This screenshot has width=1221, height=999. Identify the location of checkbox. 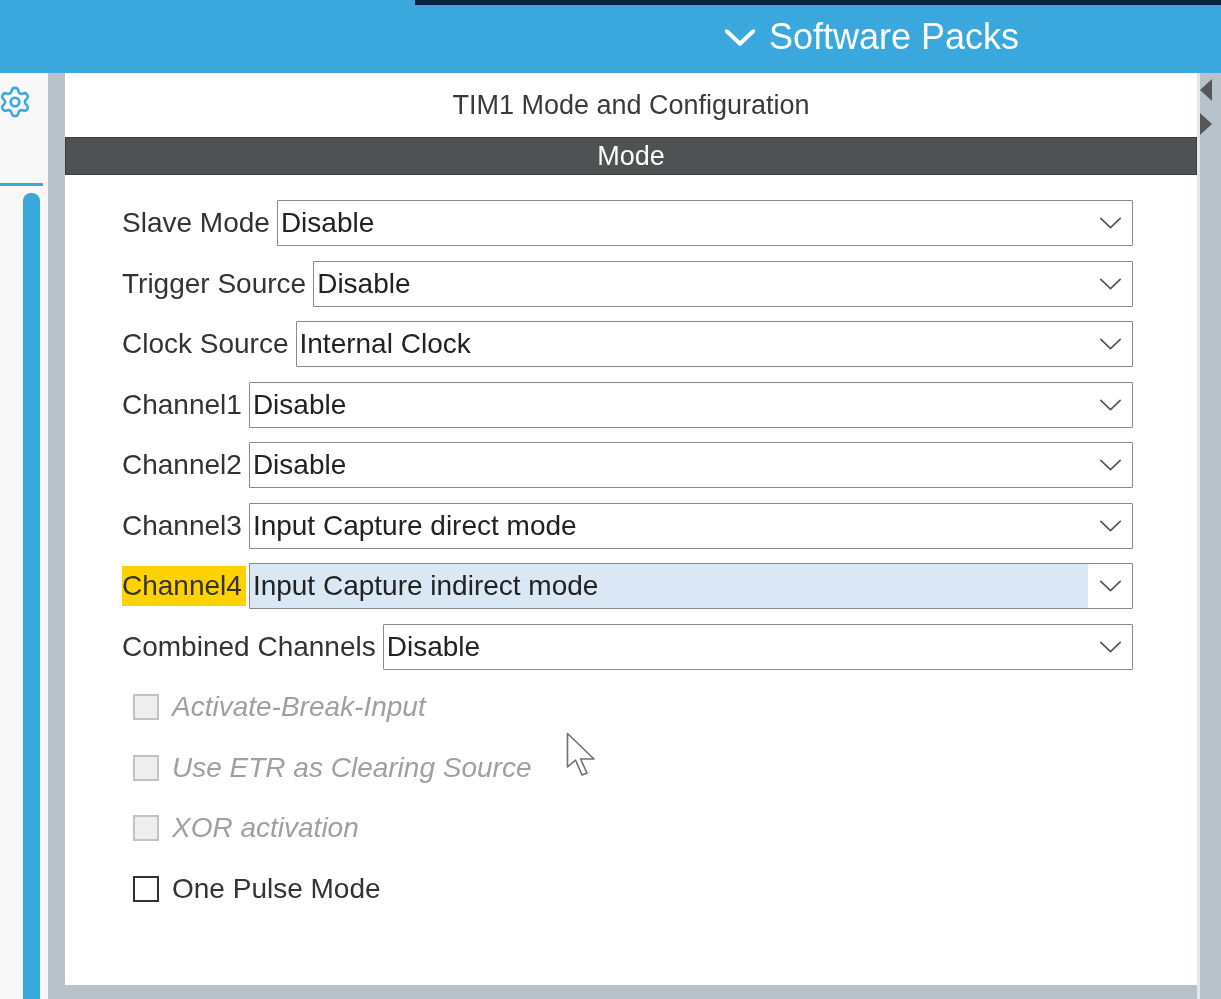
(146, 888).